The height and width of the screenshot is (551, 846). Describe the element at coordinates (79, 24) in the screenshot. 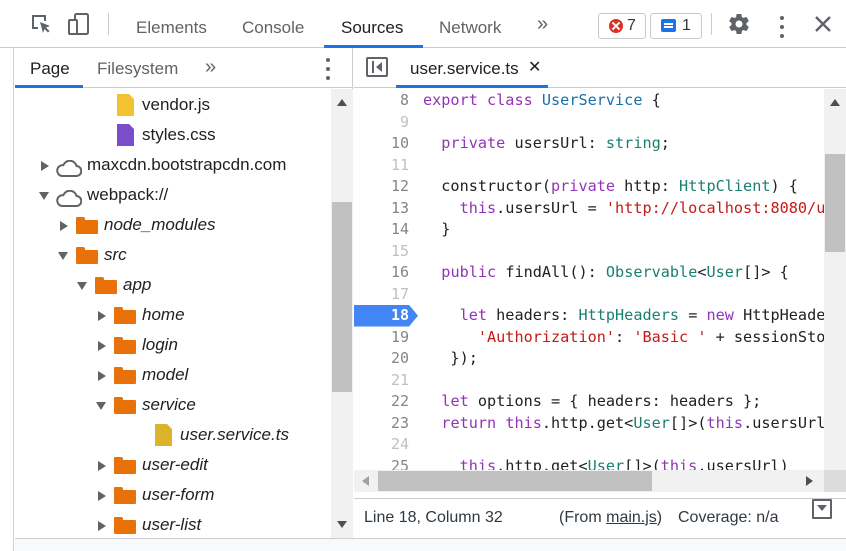

I see `device-toolbar-icon` at that location.